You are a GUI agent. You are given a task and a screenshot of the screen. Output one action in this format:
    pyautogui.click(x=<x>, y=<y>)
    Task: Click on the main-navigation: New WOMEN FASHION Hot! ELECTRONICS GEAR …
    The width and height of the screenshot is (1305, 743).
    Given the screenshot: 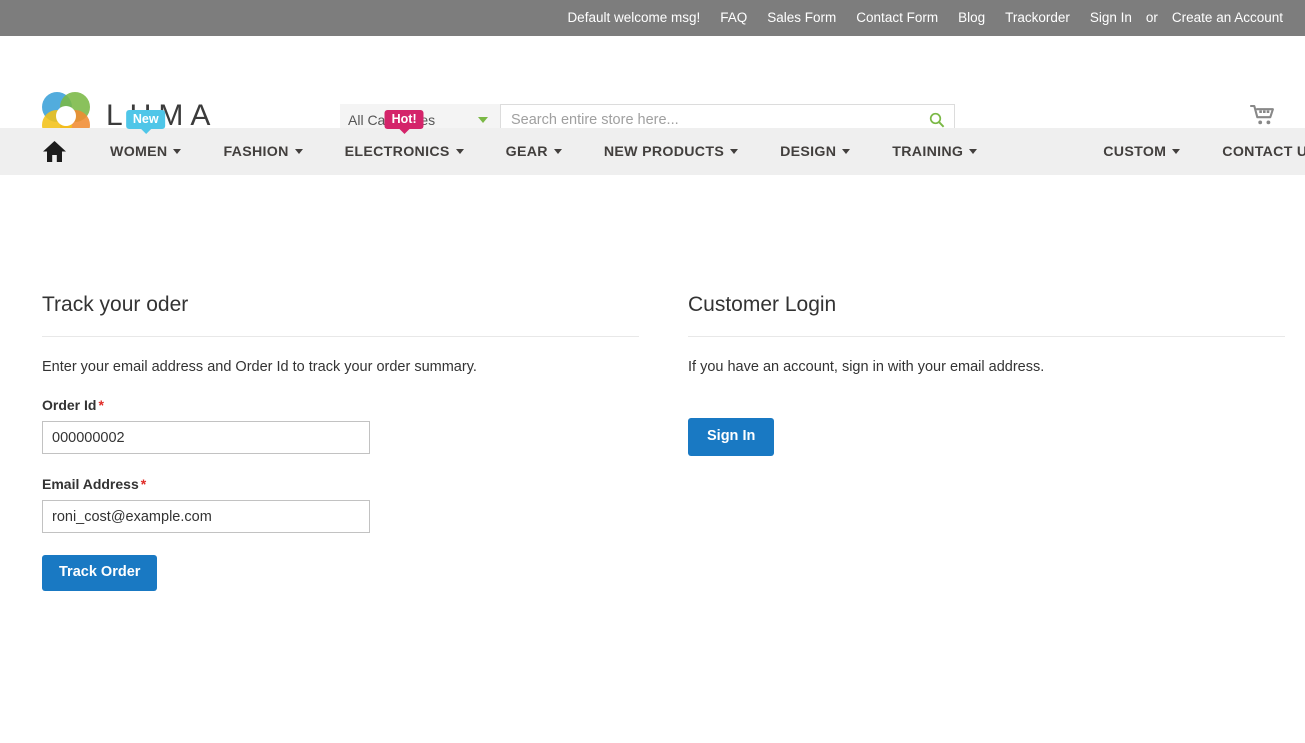 What is the action you would take?
    pyautogui.click(x=652, y=142)
    